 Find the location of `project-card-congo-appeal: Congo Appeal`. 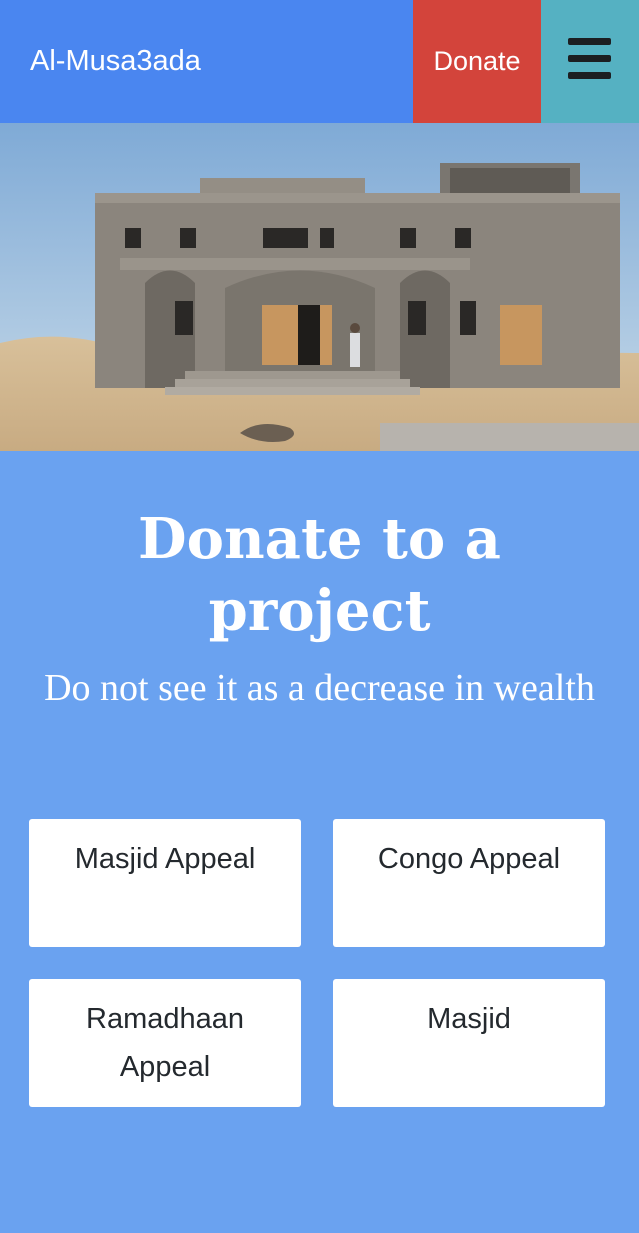

project-card-congo-appeal: Congo Appeal is located at coordinates (469, 883).